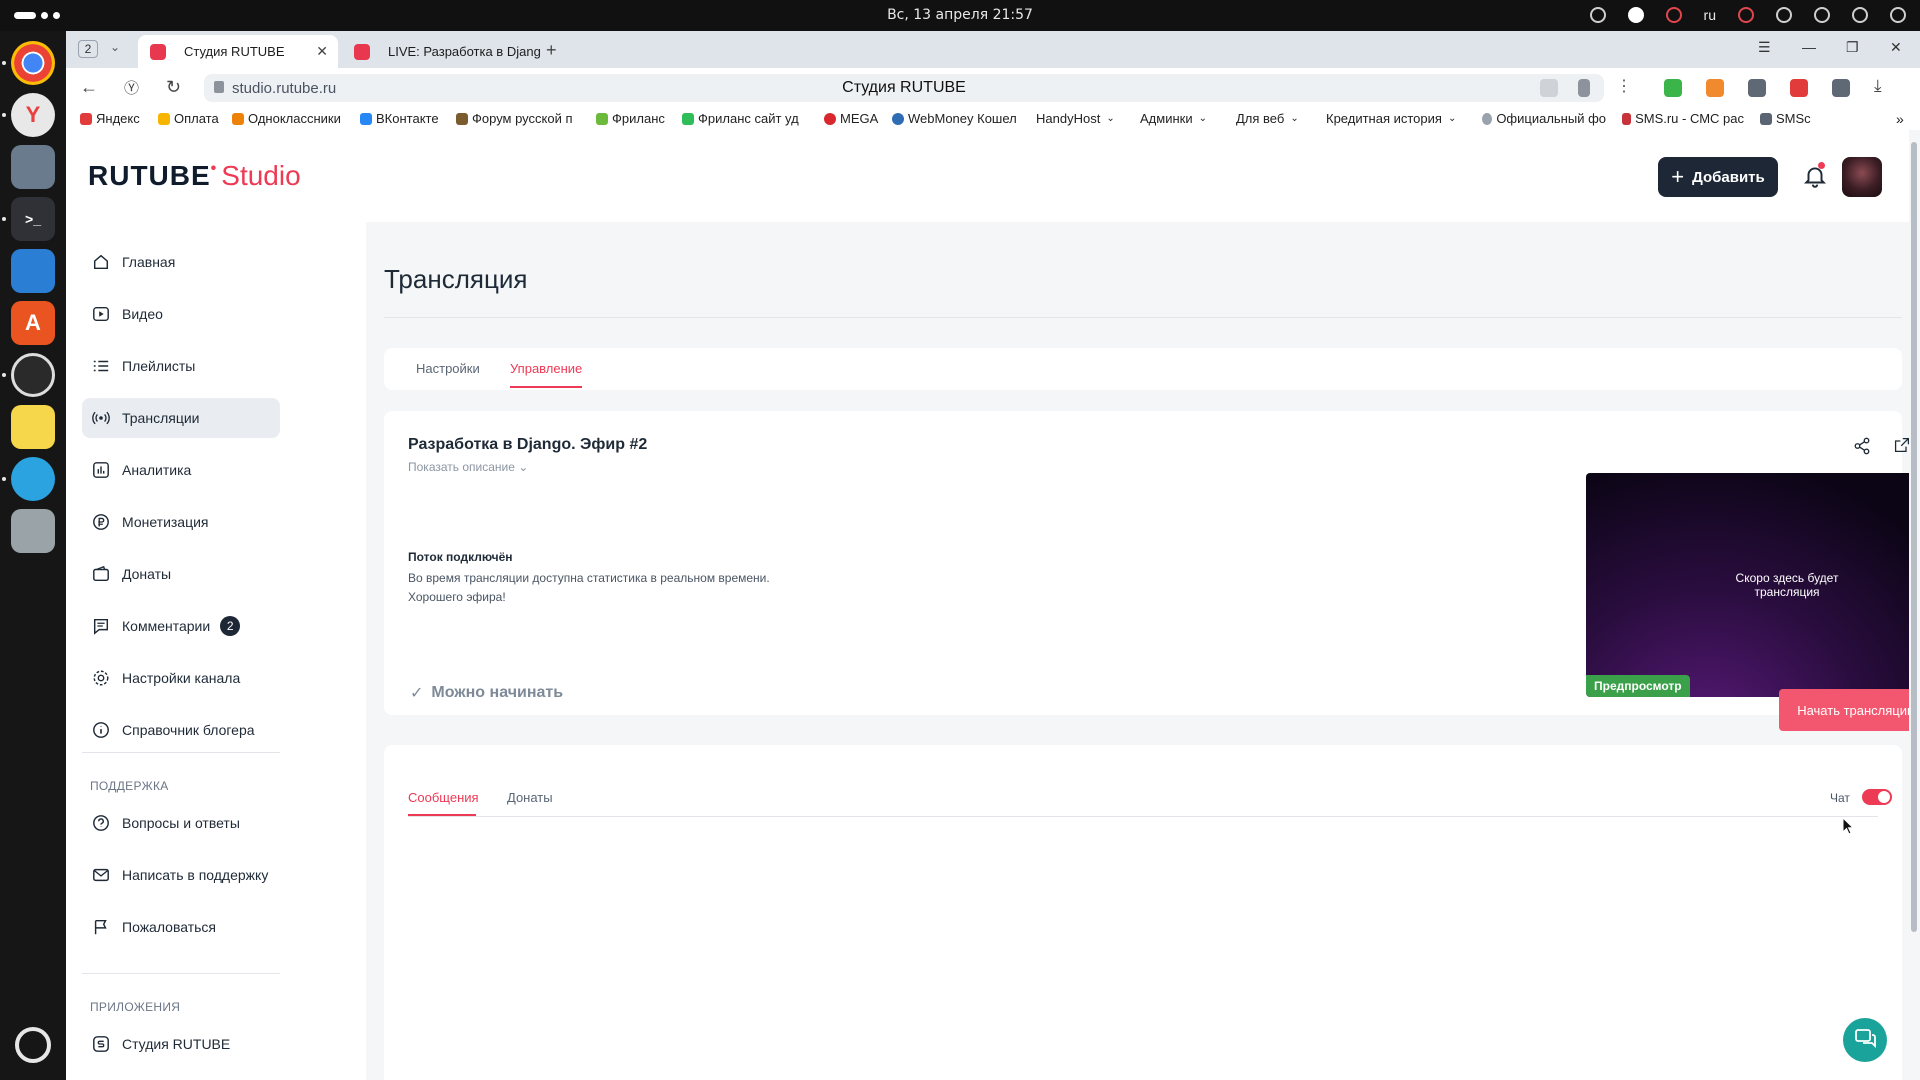 The image size is (1920, 1080). I want to click on url-field: studio.rutube.ru Студия RUTUBE, so click(904, 88).